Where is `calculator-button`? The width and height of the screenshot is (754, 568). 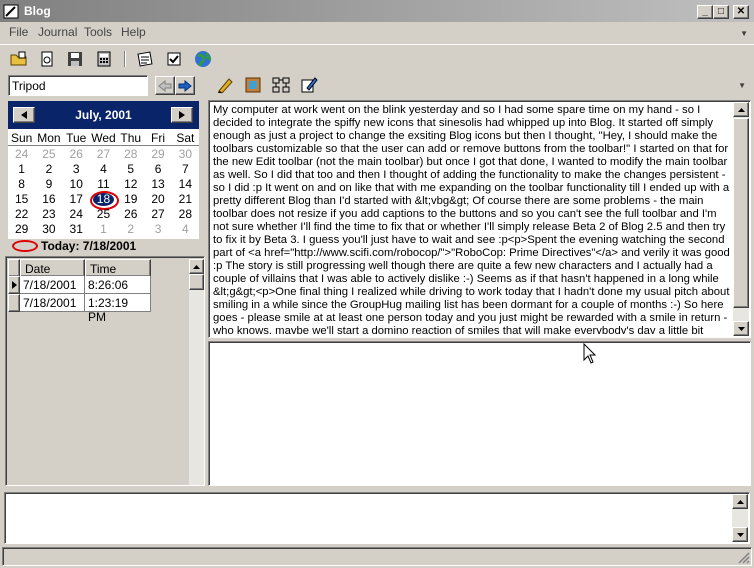 calculator-button is located at coordinates (104, 59).